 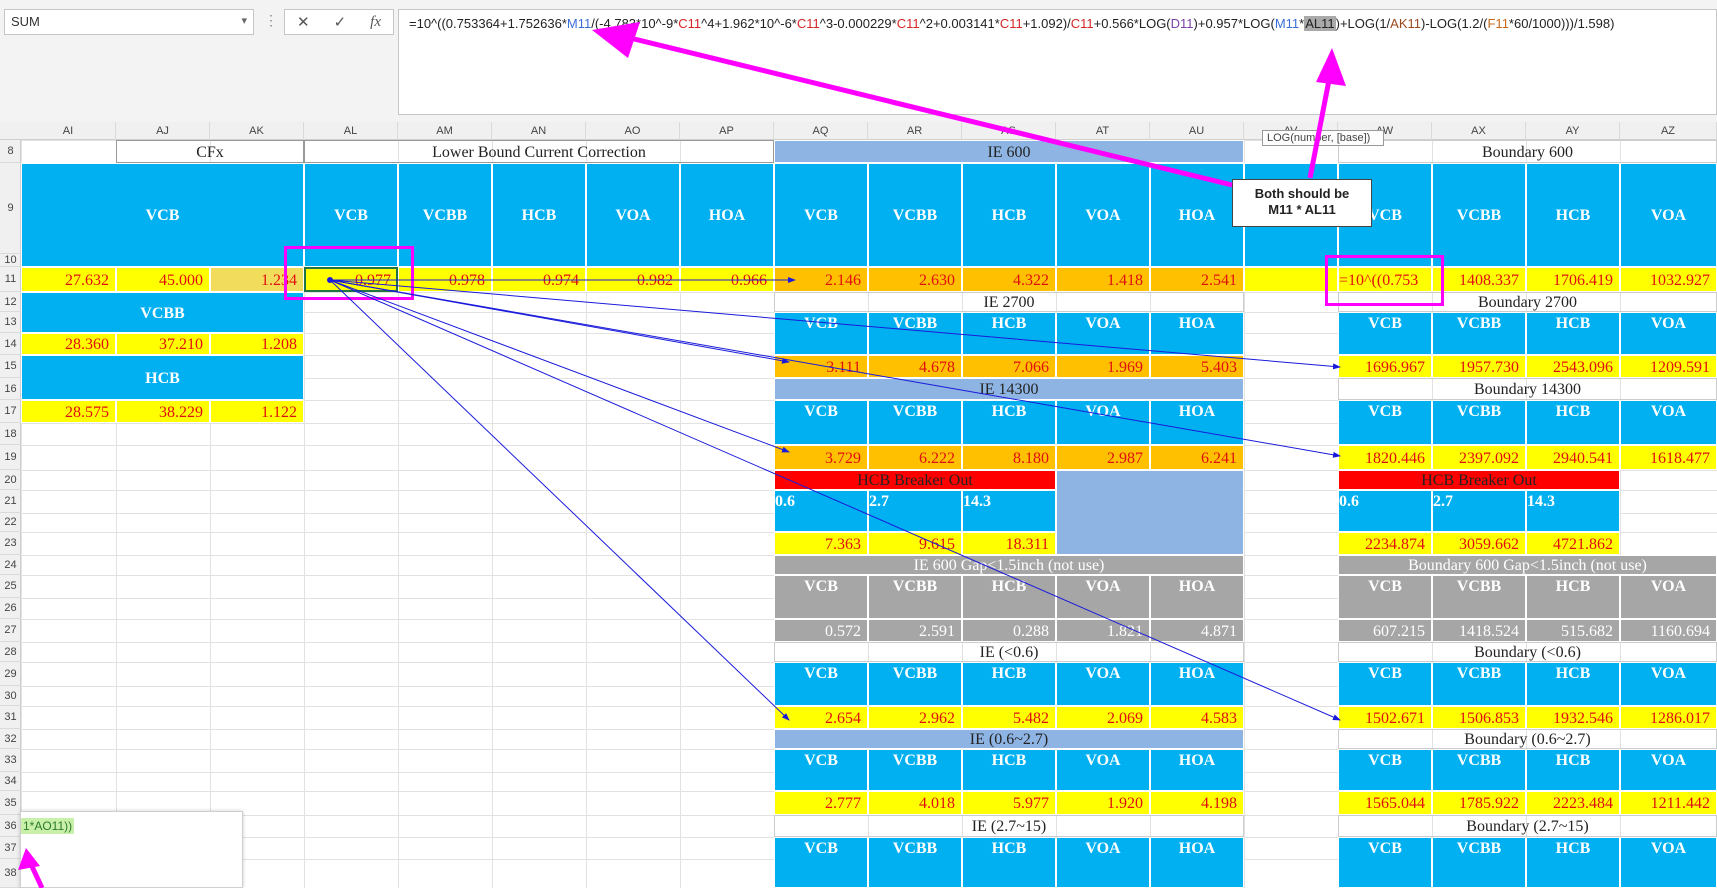 What do you see at coordinates (10, 434) in the screenshot?
I see `row-header: 18` at bounding box center [10, 434].